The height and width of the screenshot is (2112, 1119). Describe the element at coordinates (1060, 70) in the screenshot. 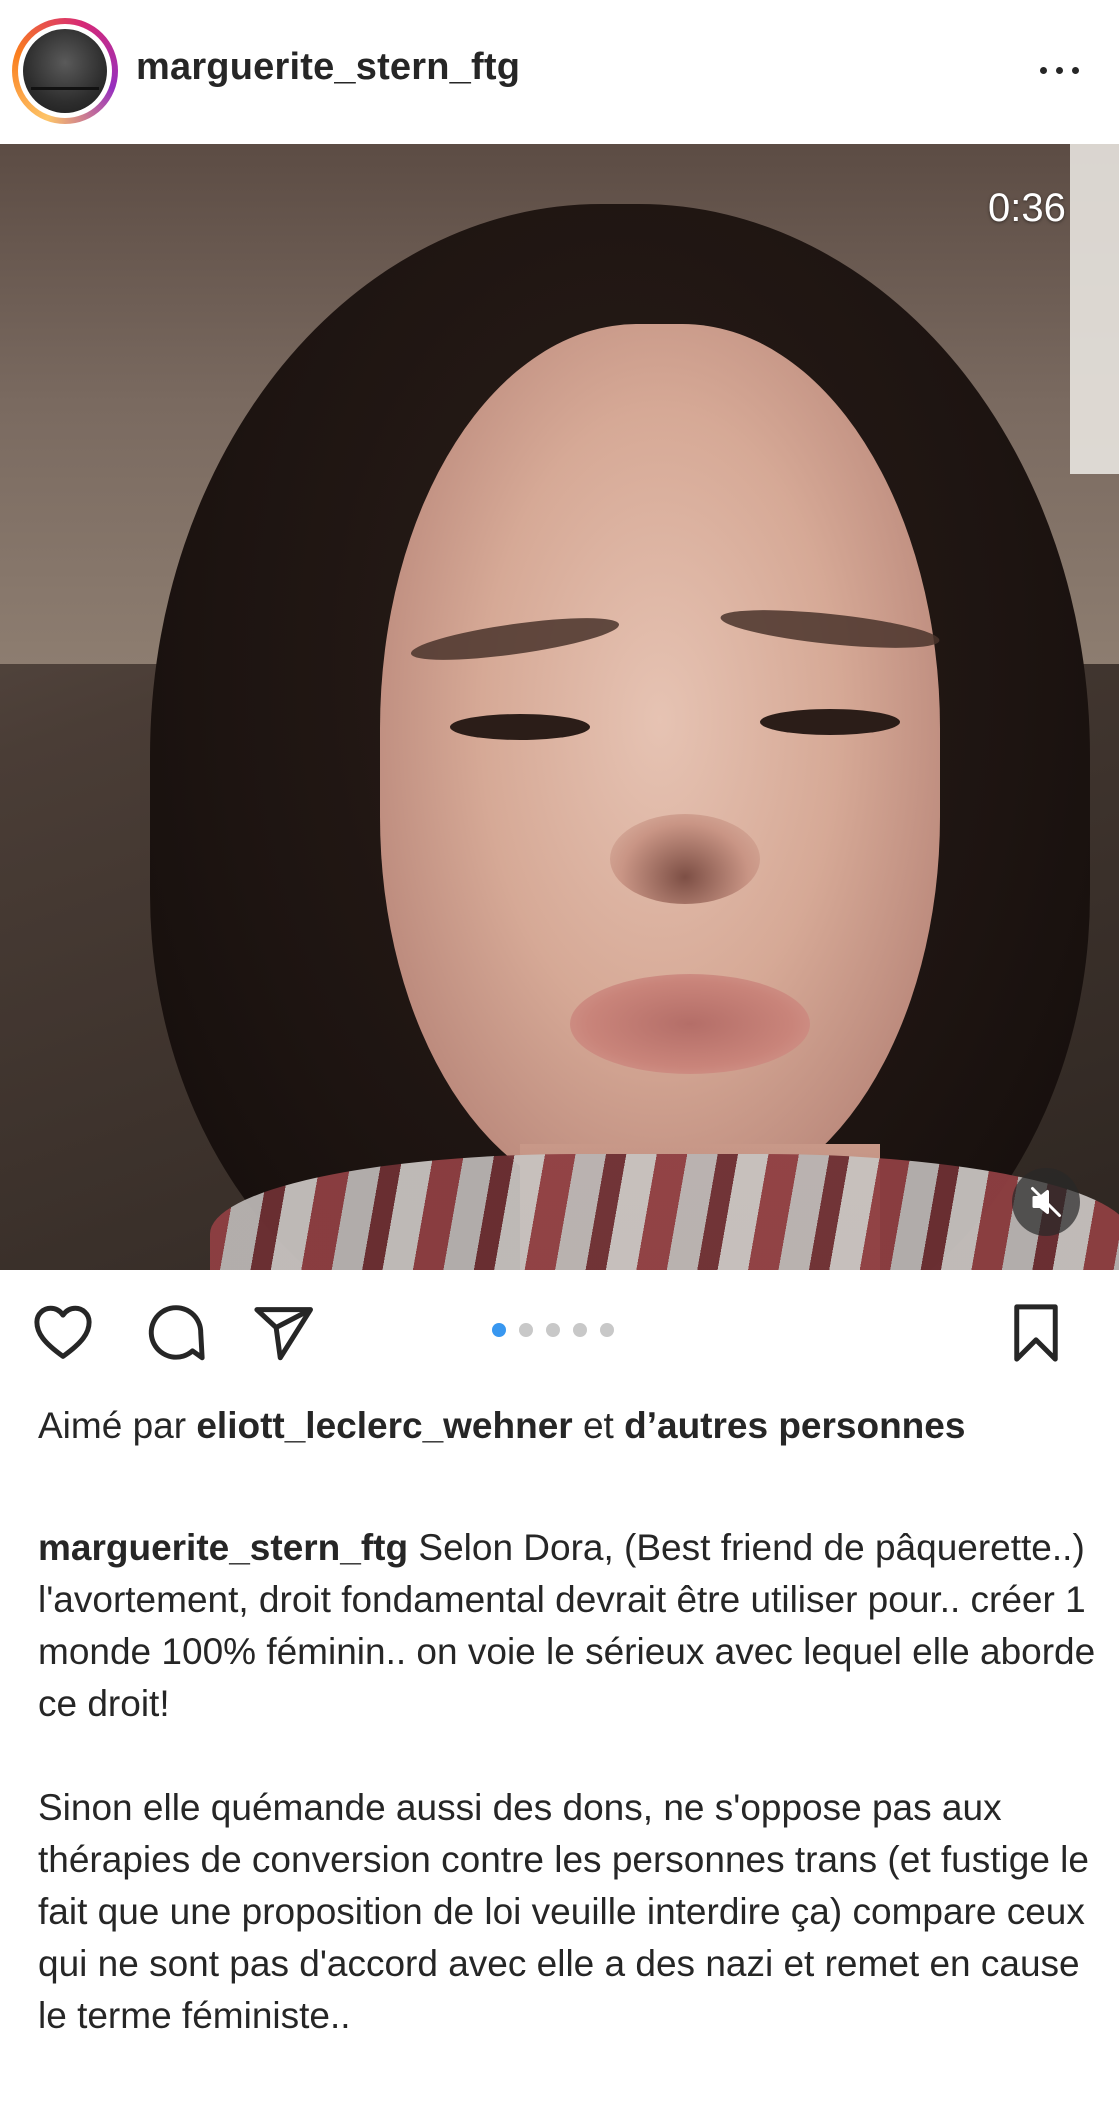

I see `more-horizontal-icon` at that location.